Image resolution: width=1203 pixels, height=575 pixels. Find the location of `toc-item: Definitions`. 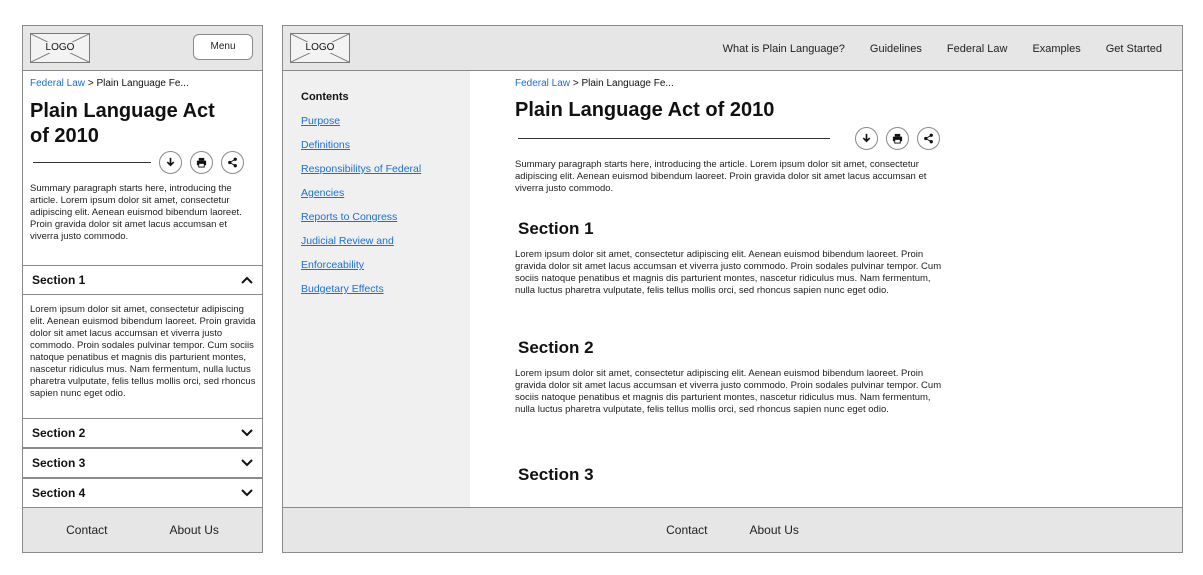

toc-item: Definitions is located at coordinates (361, 151).